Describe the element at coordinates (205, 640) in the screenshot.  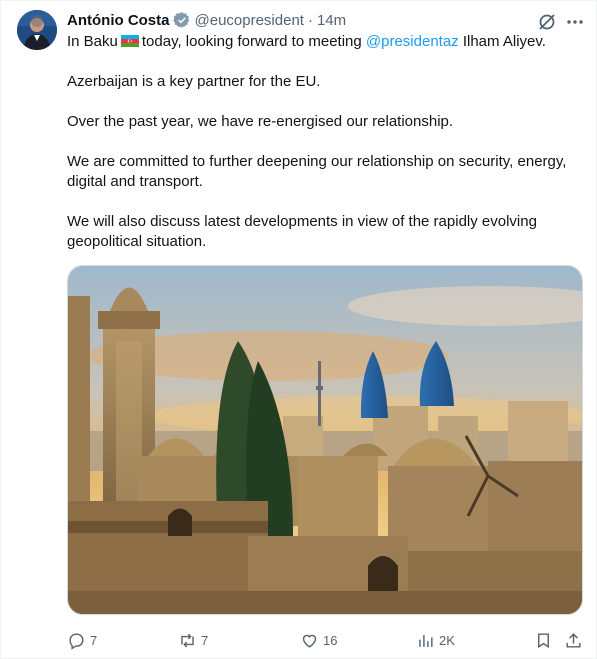
I see `repost-count: 7` at that location.